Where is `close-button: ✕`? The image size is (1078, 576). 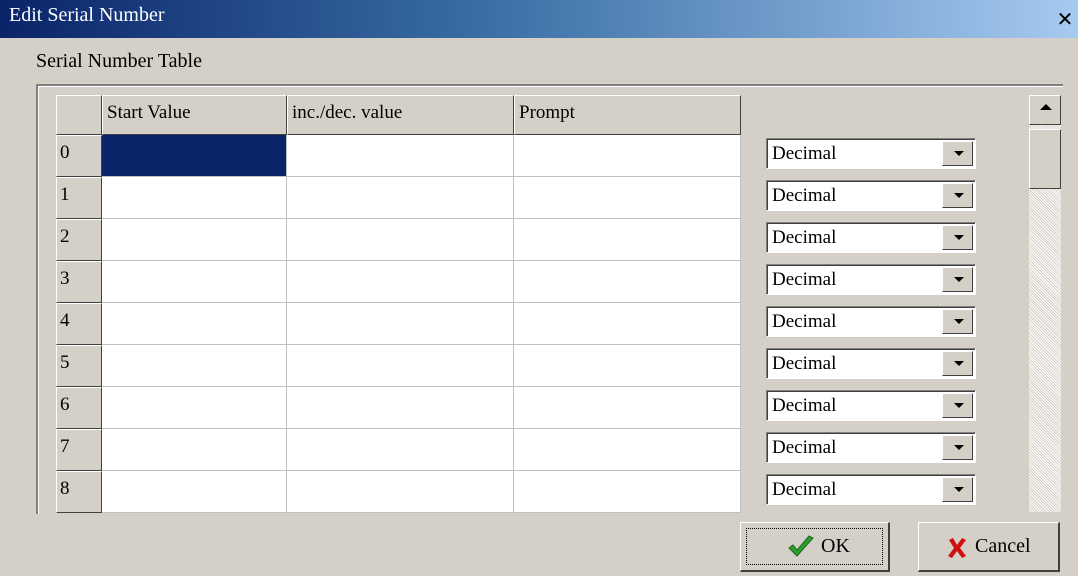
close-button: ✕ is located at coordinates (1065, 19).